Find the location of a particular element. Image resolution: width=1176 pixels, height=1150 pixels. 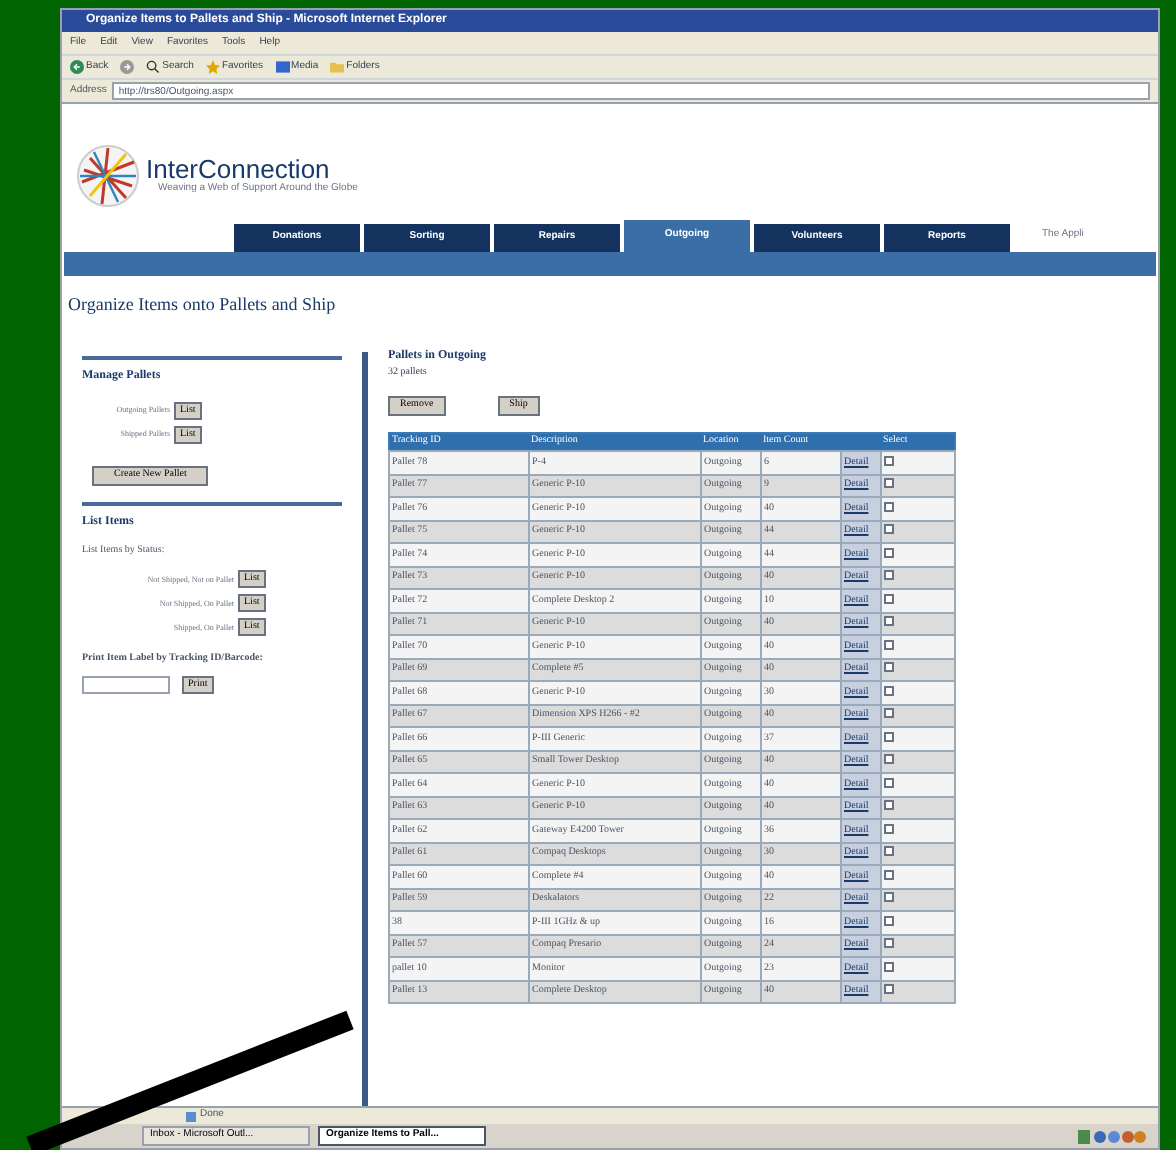

site-name: InterConnection is located at coordinates (238, 168).